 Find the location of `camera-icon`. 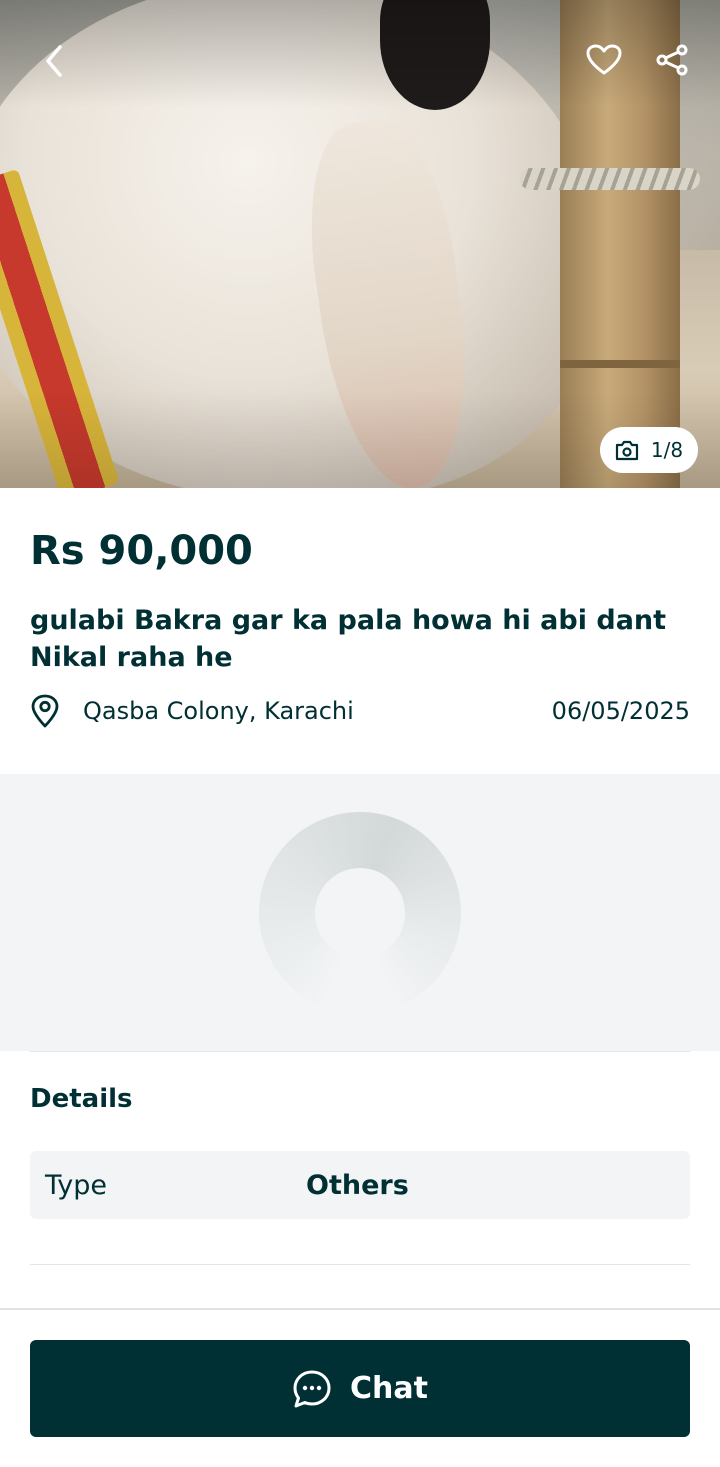

camera-icon is located at coordinates (627, 450).